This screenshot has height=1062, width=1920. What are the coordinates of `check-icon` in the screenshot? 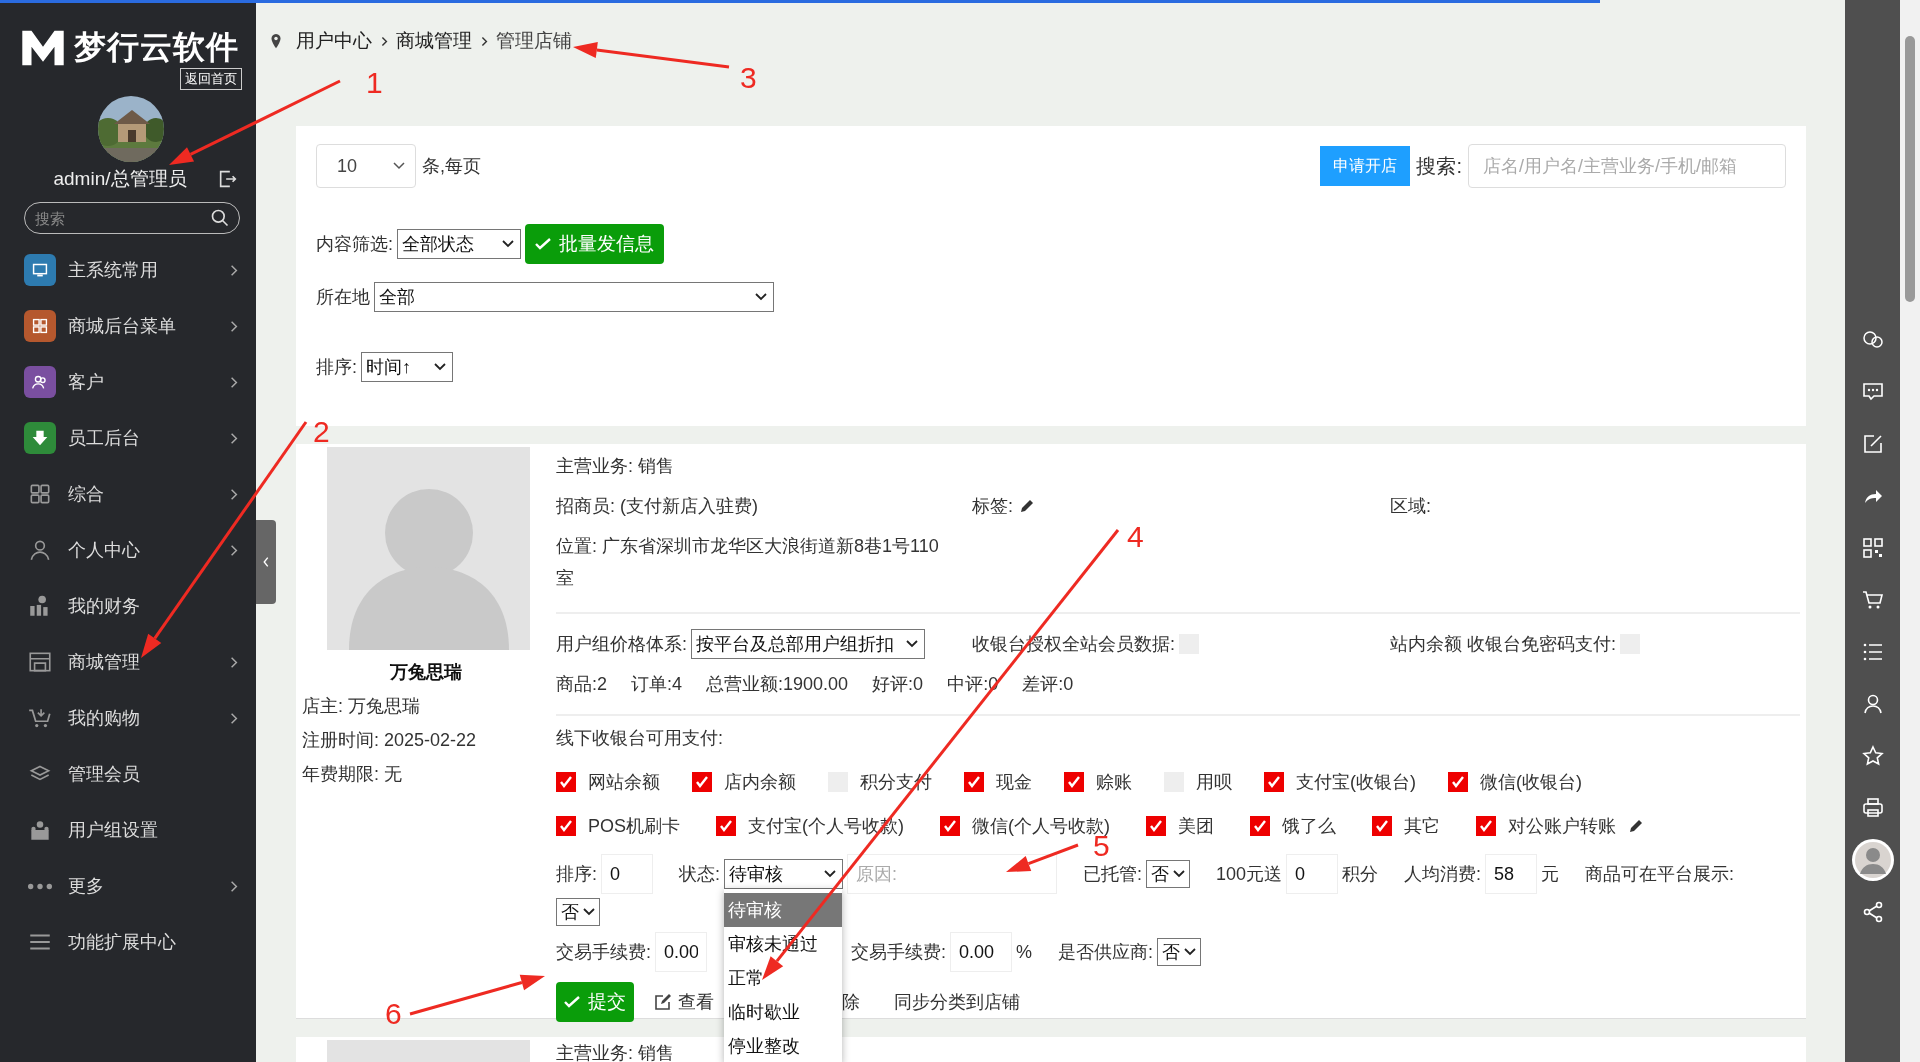 It's located at (543, 244).